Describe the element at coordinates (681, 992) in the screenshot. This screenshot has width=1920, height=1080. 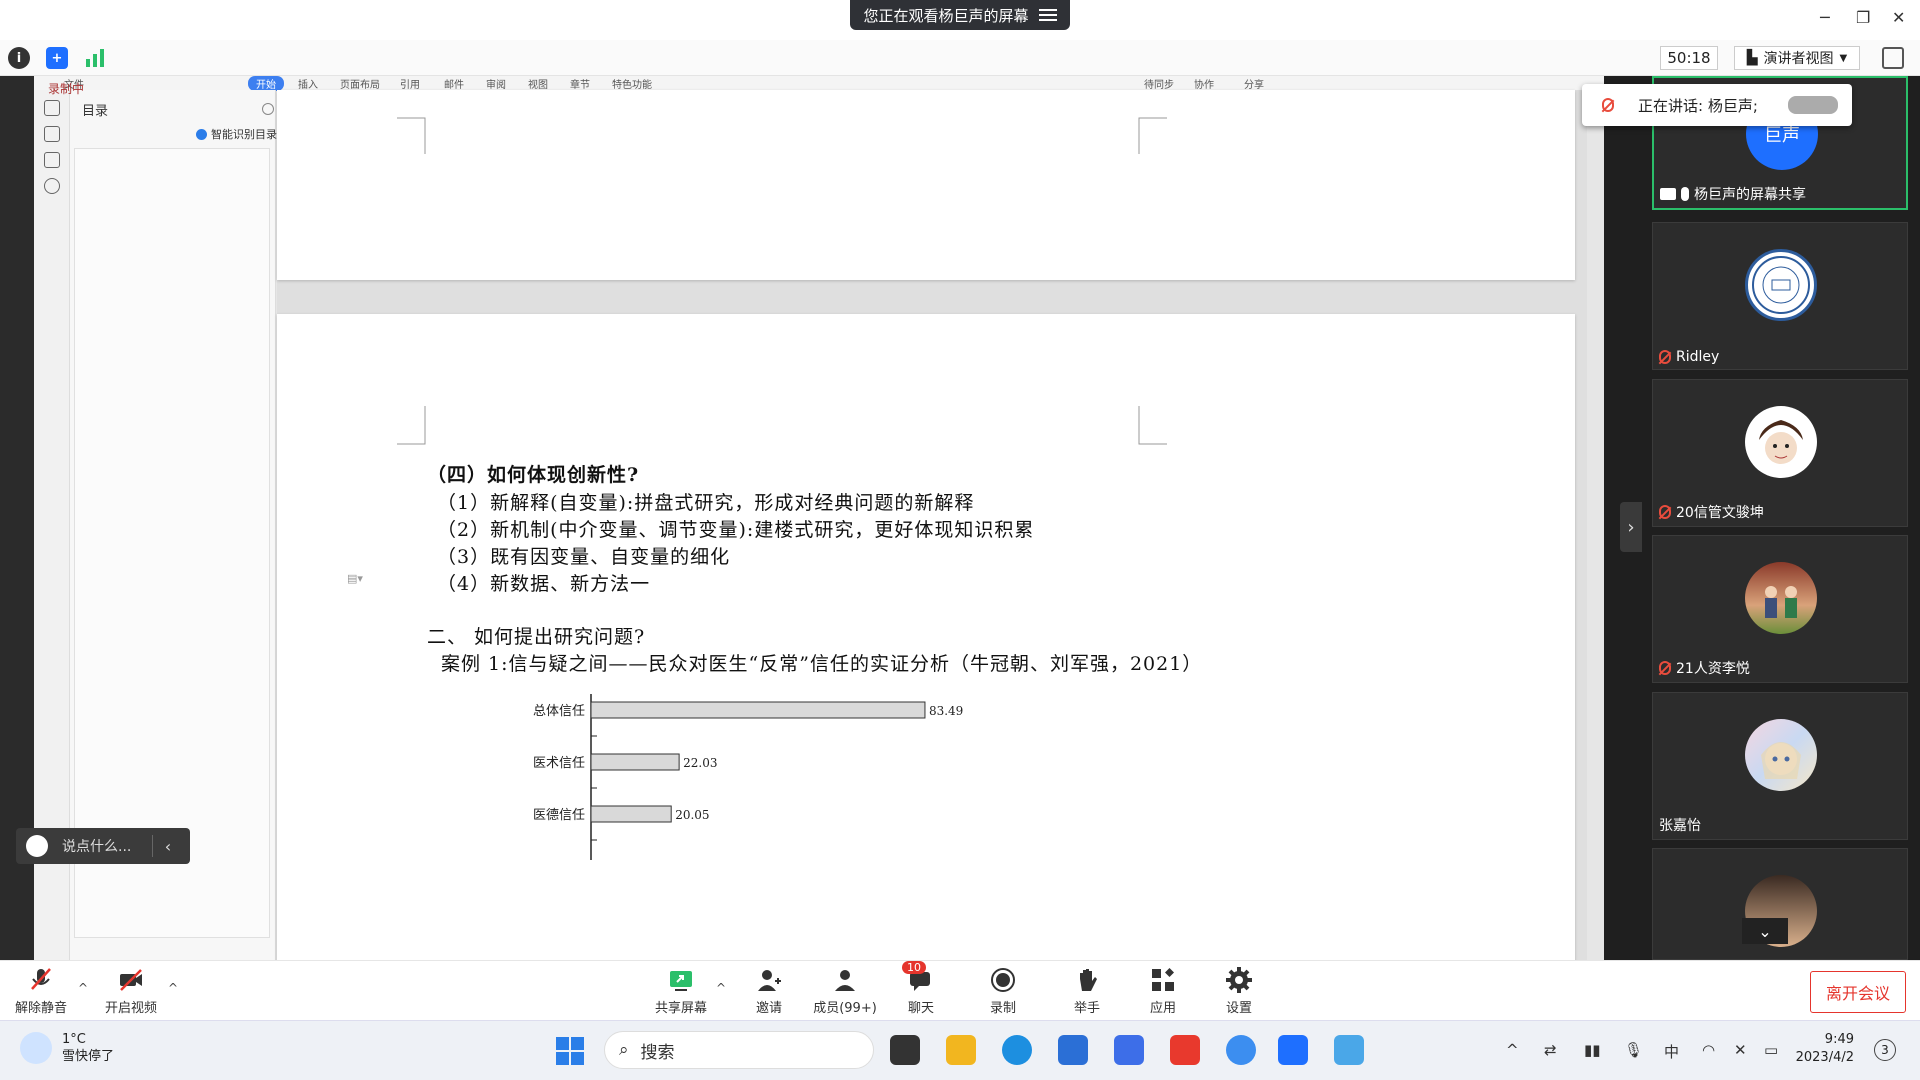
I see `share-screen-button: 共享屏幕` at that location.